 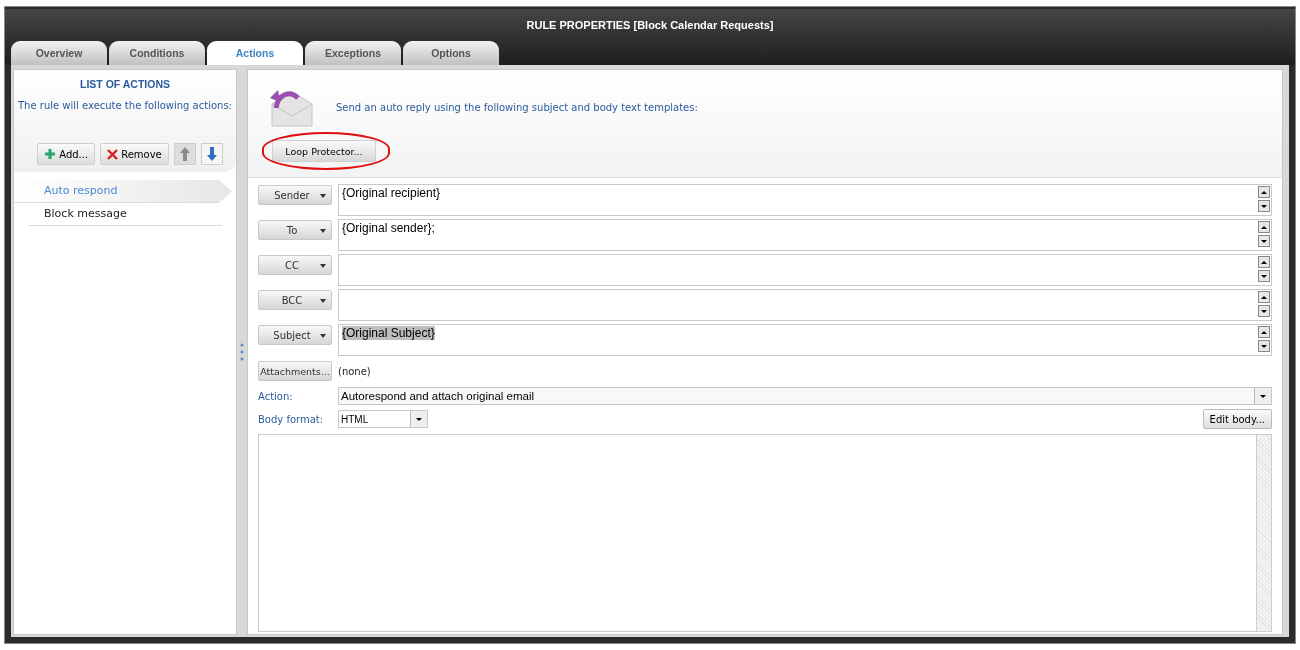 What do you see at coordinates (291, 419) in the screenshot?
I see `body-format-label: Body format:` at bounding box center [291, 419].